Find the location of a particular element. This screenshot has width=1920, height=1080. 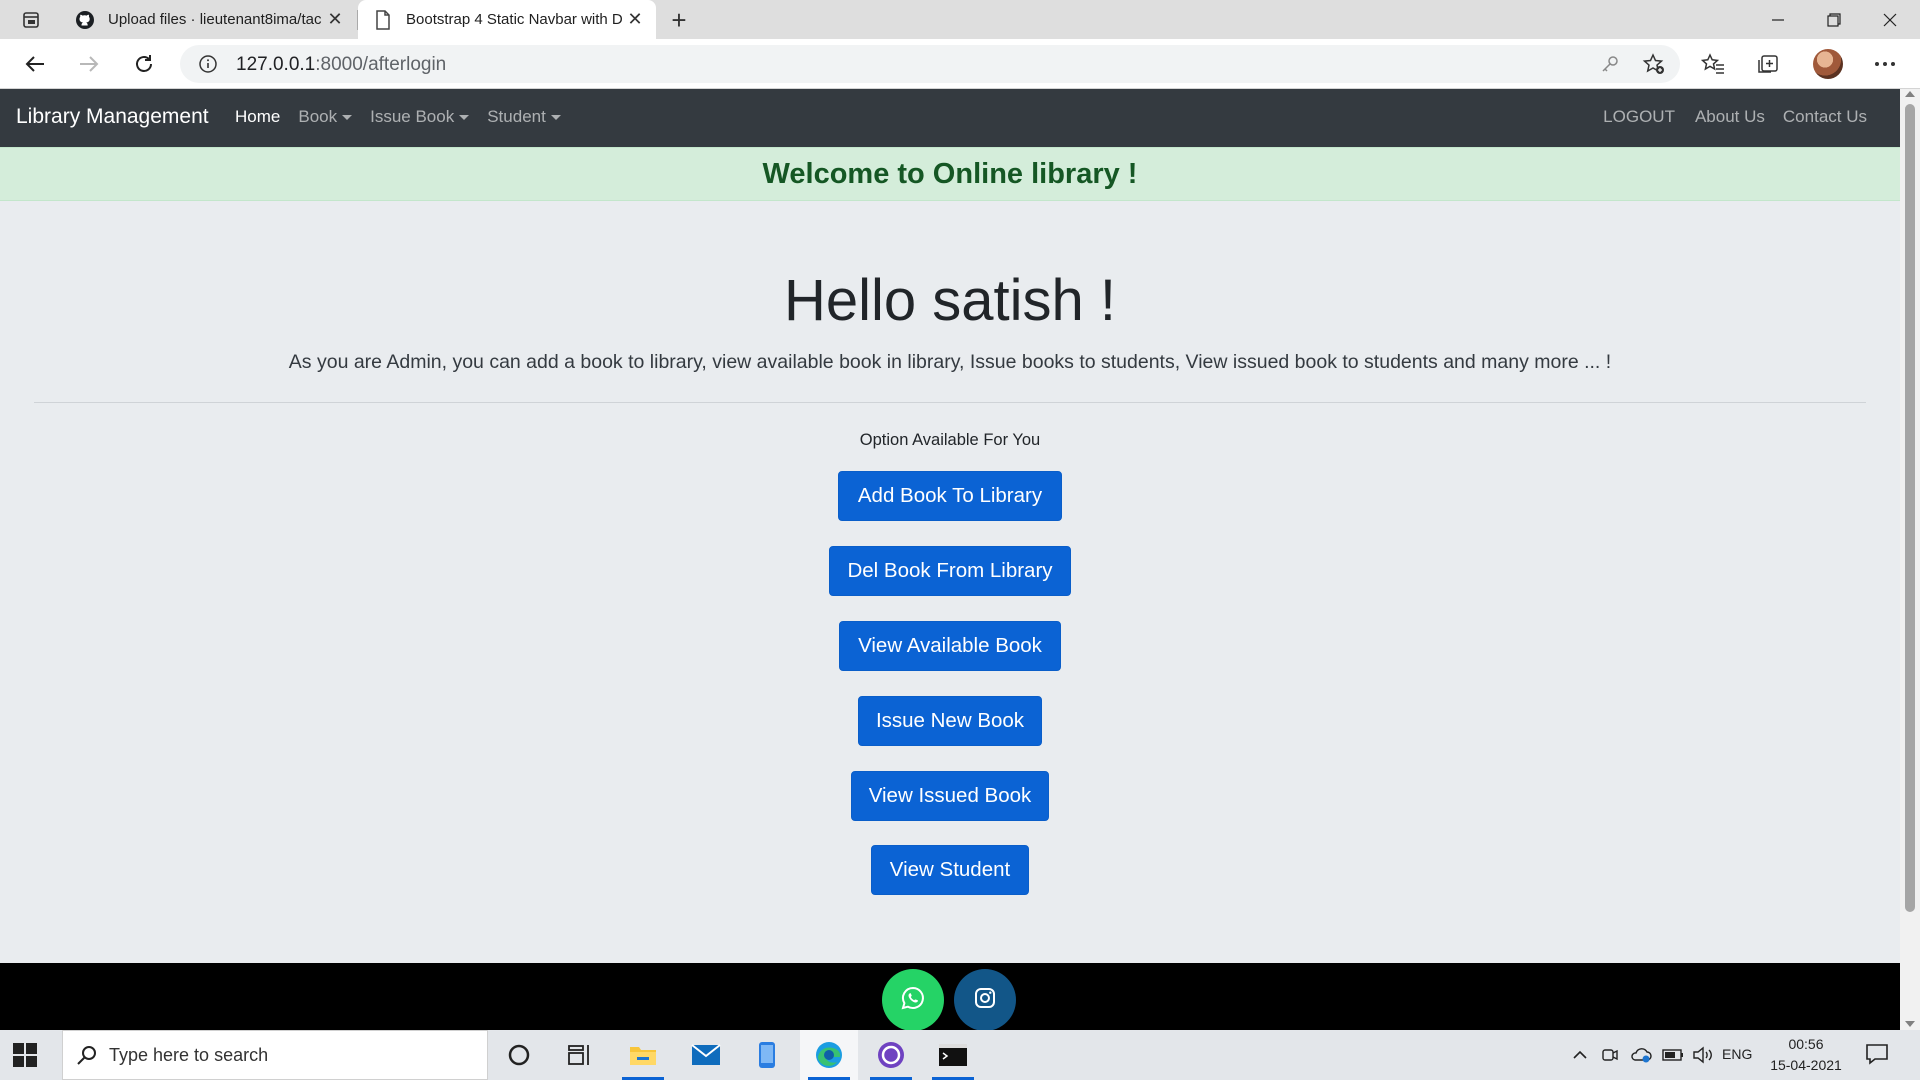

scroll-down-arrow-icon is located at coordinates (1910, 1024).